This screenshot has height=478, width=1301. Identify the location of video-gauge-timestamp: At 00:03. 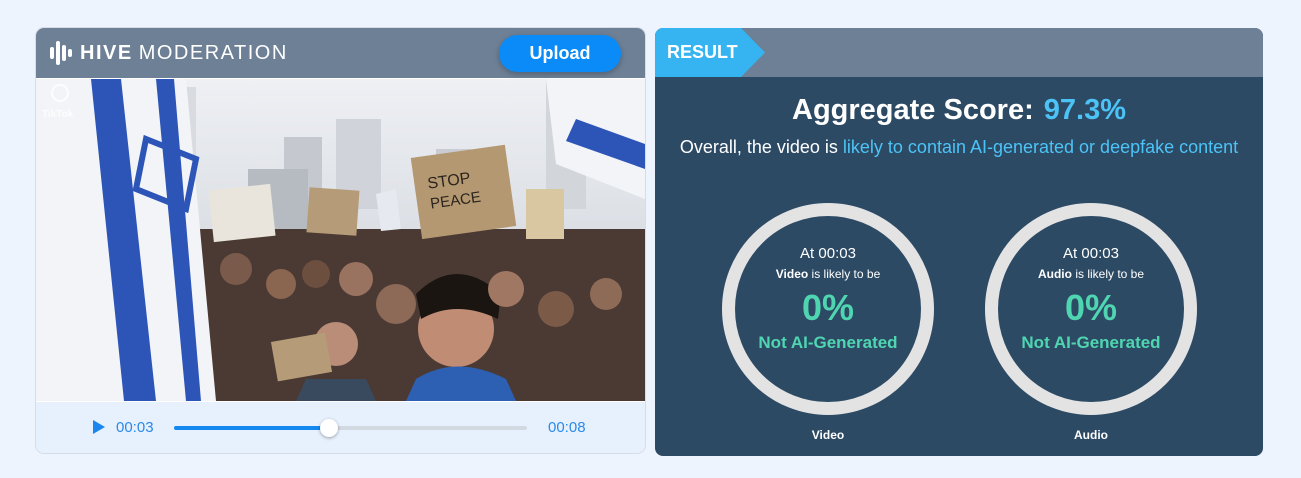
(828, 253).